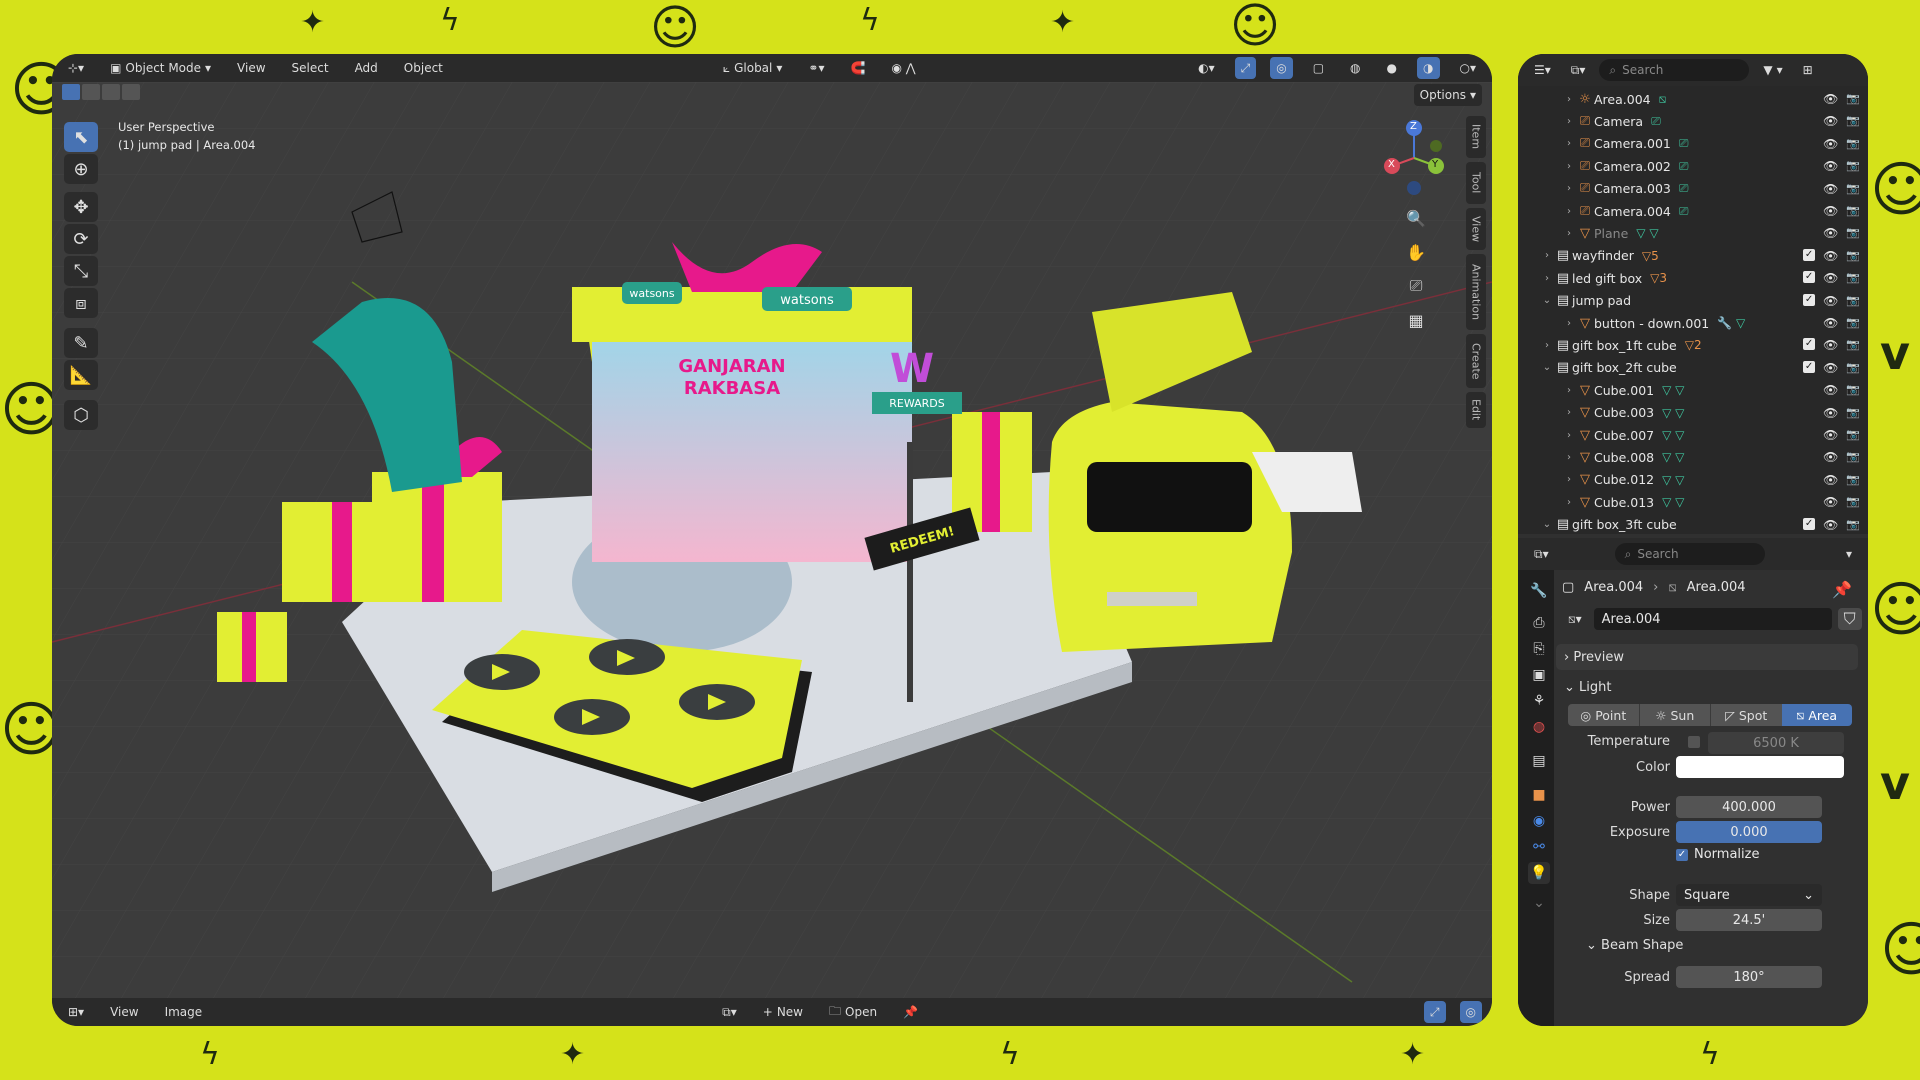 The height and width of the screenshot is (1080, 1920). Describe the element at coordinates (1693, 480) in the screenshot. I see `outliner-row: › ▽ Cube.012 ▽ ▽ 👁 📷` at that location.